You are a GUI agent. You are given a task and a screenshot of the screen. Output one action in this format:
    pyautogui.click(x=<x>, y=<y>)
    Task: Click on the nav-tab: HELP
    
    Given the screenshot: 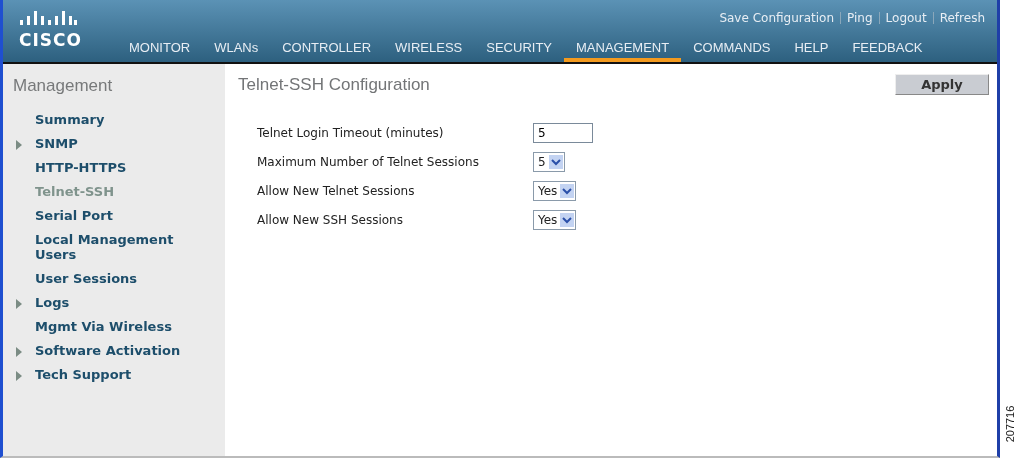 What is the action you would take?
    pyautogui.click(x=811, y=51)
    